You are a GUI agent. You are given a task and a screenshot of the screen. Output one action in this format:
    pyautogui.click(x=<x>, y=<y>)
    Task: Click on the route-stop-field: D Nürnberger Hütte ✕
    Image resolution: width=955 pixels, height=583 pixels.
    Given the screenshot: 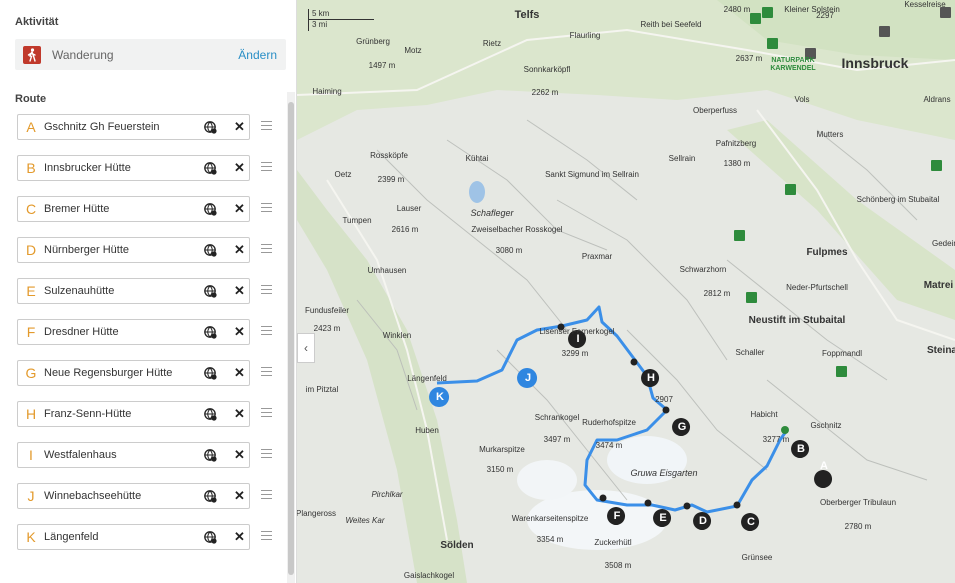 What is the action you would take?
    pyautogui.click(x=133, y=250)
    